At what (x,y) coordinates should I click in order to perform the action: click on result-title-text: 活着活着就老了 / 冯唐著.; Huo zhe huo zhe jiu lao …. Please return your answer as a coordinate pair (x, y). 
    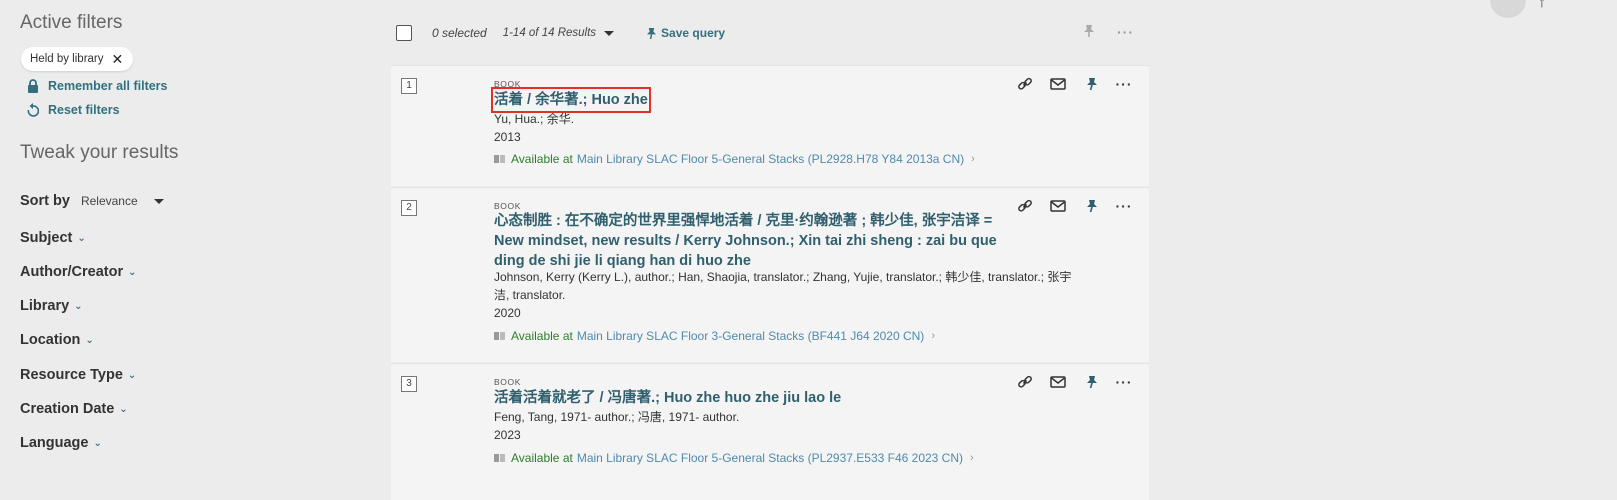
    Looking at the image, I should click on (668, 398).